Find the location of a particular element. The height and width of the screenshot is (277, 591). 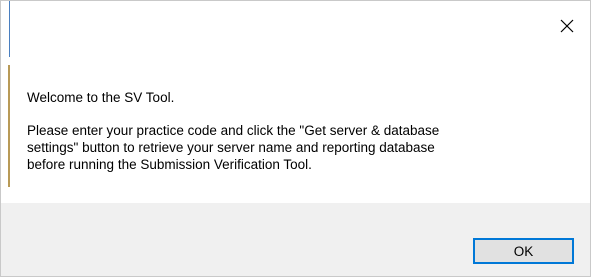

close-icon is located at coordinates (567, 26).